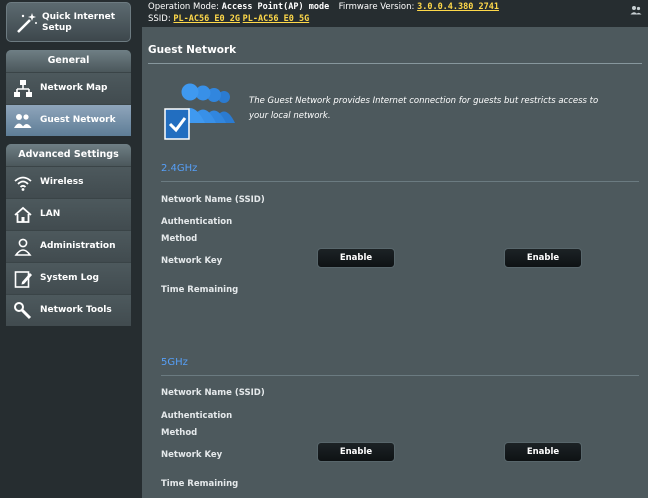  I want to click on sidebar-item-network-tools: Network Tools, so click(68, 310).